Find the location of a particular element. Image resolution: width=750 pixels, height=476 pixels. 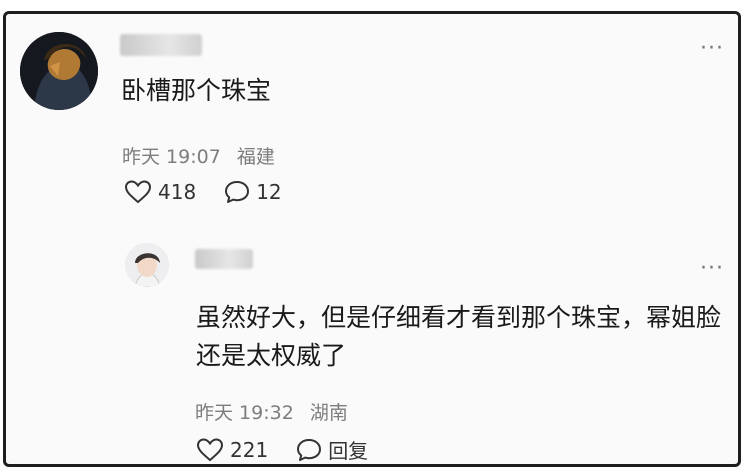

avatar is located at coordinates (59, 71).